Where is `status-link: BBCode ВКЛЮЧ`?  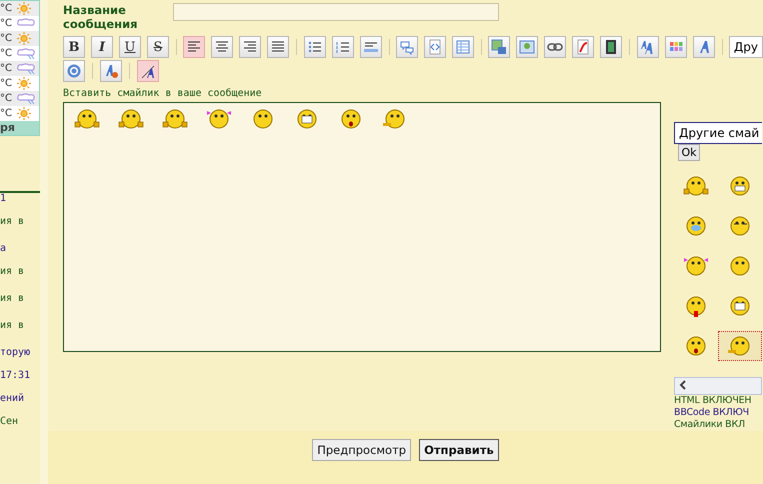
status-link: BBCode ВКЛЮЧ is located at coordinates (718, 413).